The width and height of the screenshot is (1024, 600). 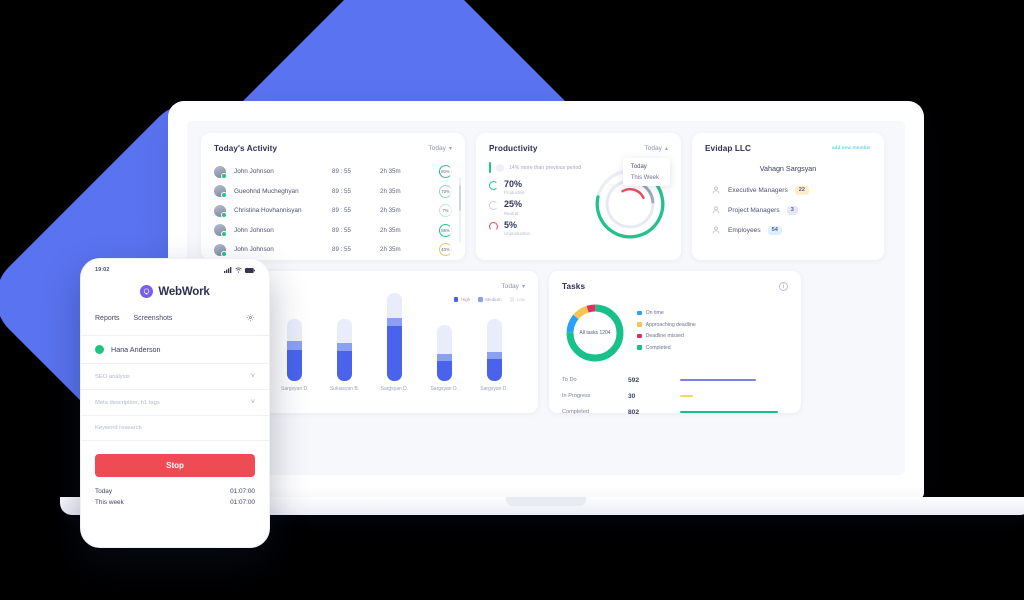 I want to click on activity-header: Today's Activity Today ▾, so click(x=333, y=148).